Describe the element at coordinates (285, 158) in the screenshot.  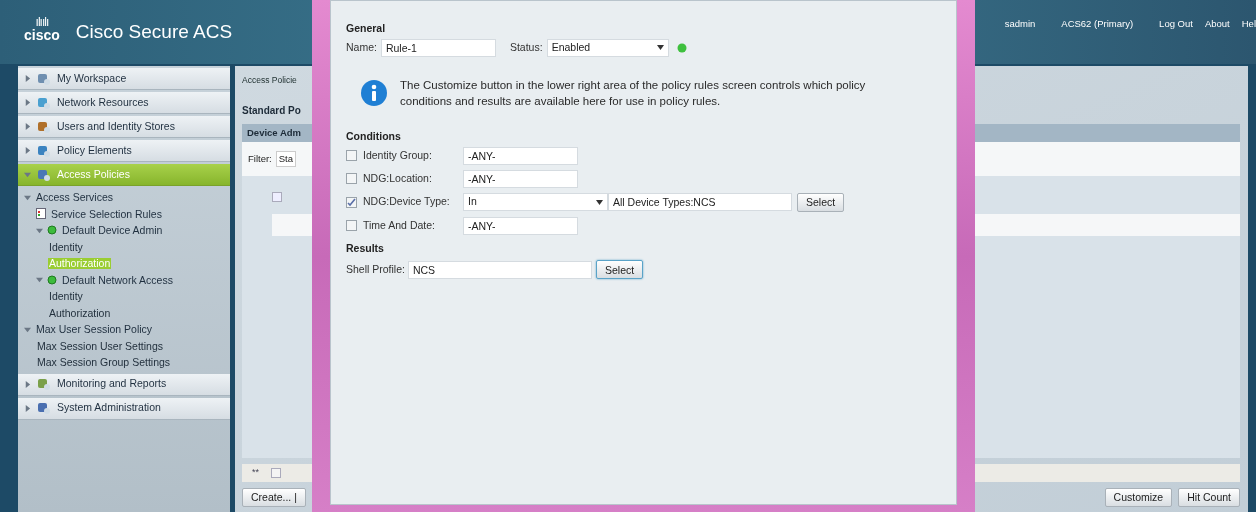
I see `filter-dropdown: Sta` at that location.